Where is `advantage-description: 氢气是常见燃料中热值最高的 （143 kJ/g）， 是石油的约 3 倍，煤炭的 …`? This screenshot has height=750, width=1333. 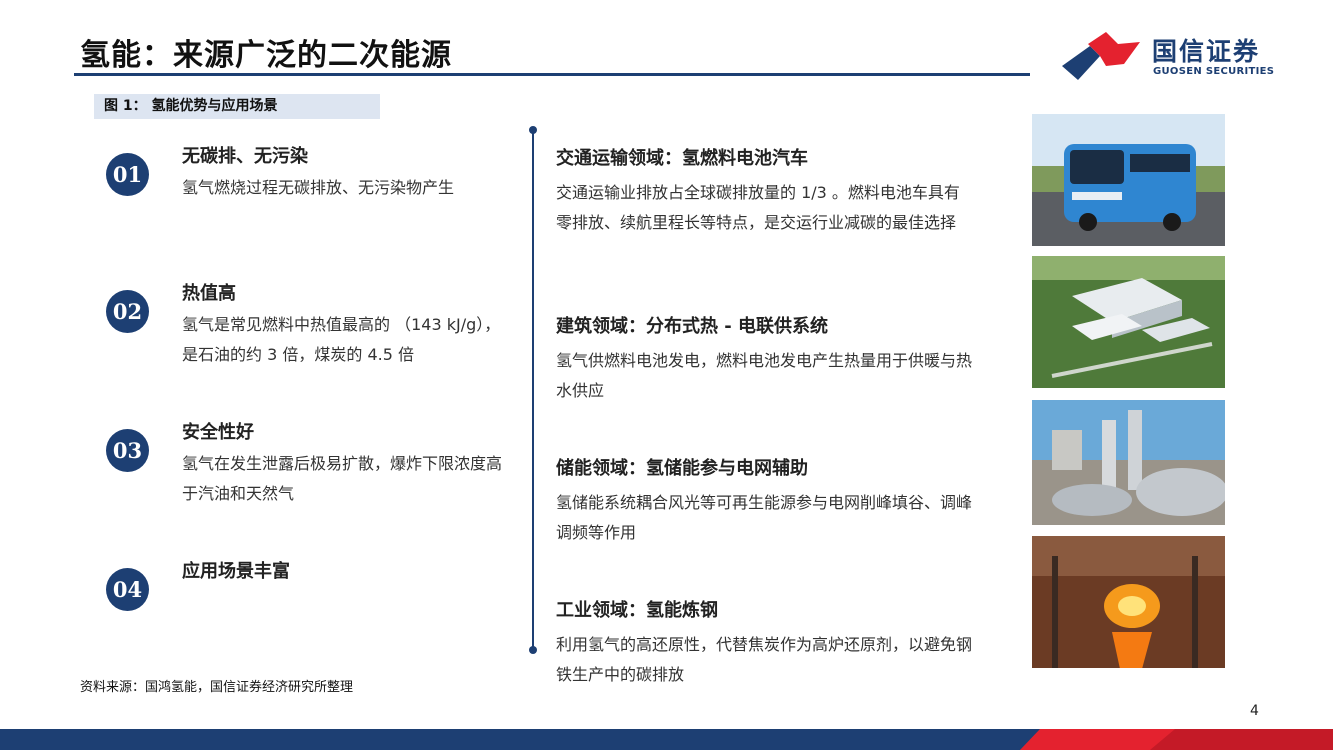 advantage-description: 氢气是常见燃料中热值最高的 （143 kJ/g）， 是石油的约 3 倍，煤炭的 … is located at coordinates (341, 339).